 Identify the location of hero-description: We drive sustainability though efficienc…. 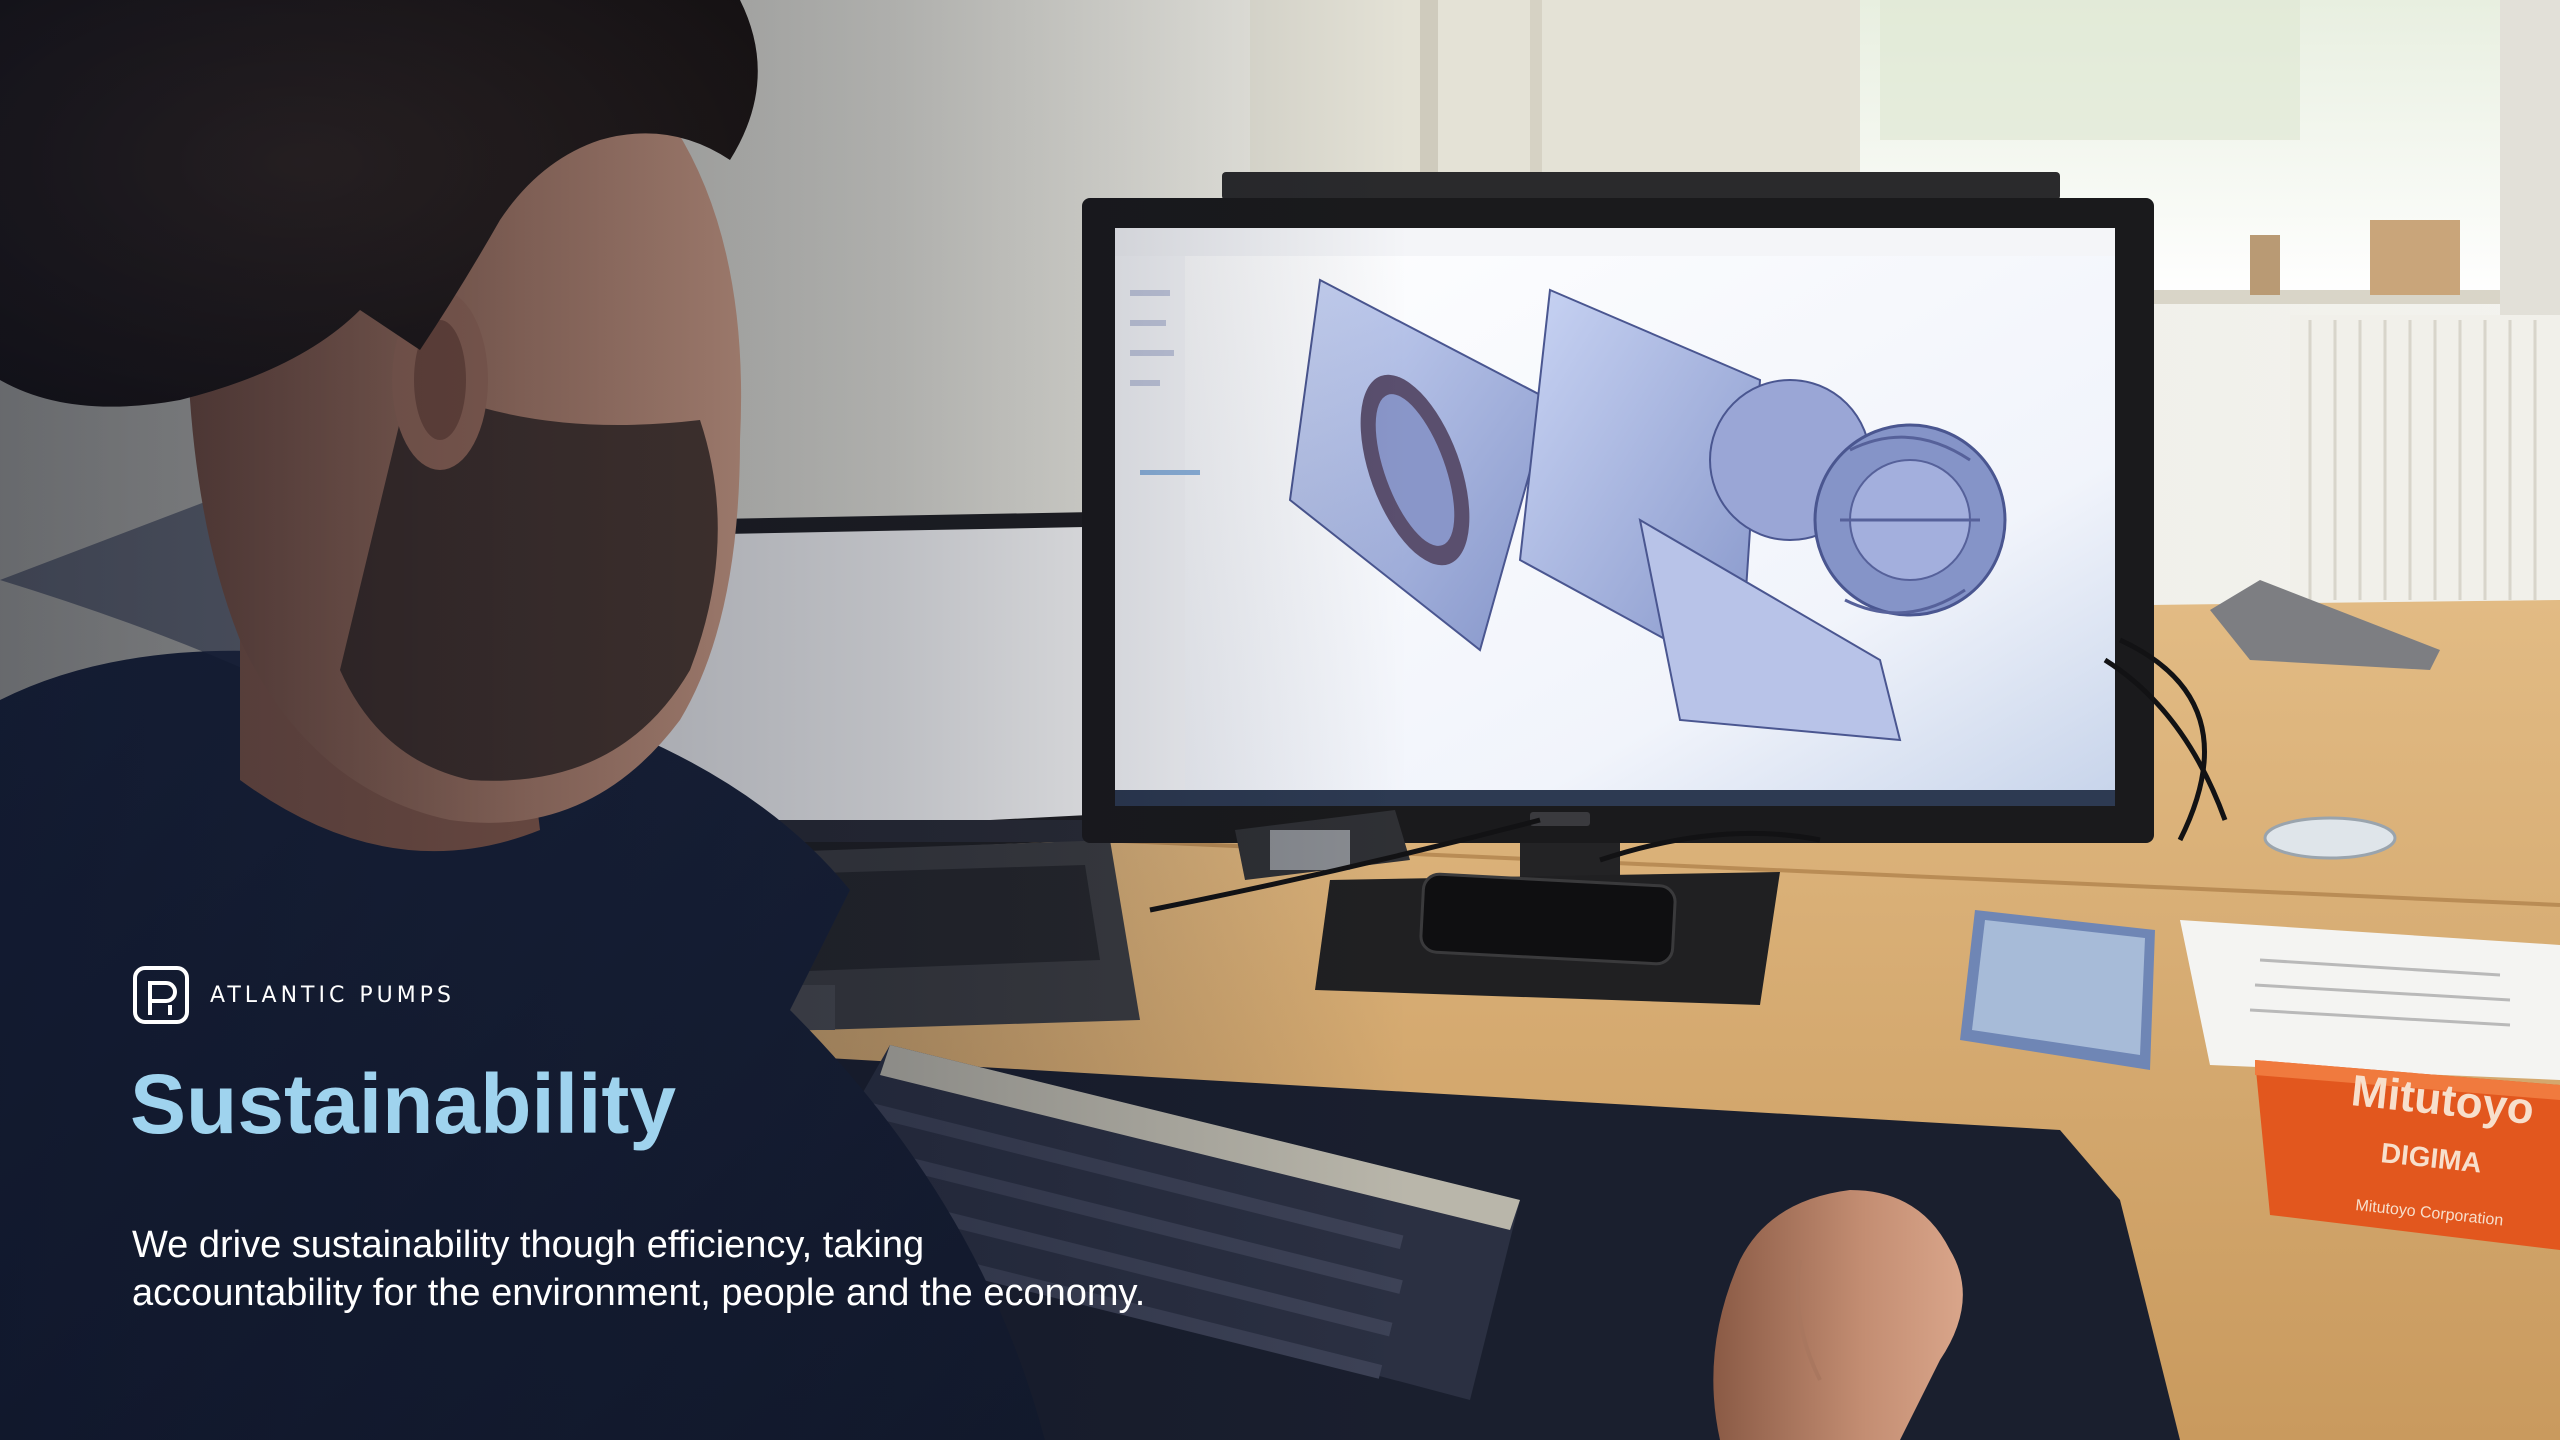
(757, 1269).